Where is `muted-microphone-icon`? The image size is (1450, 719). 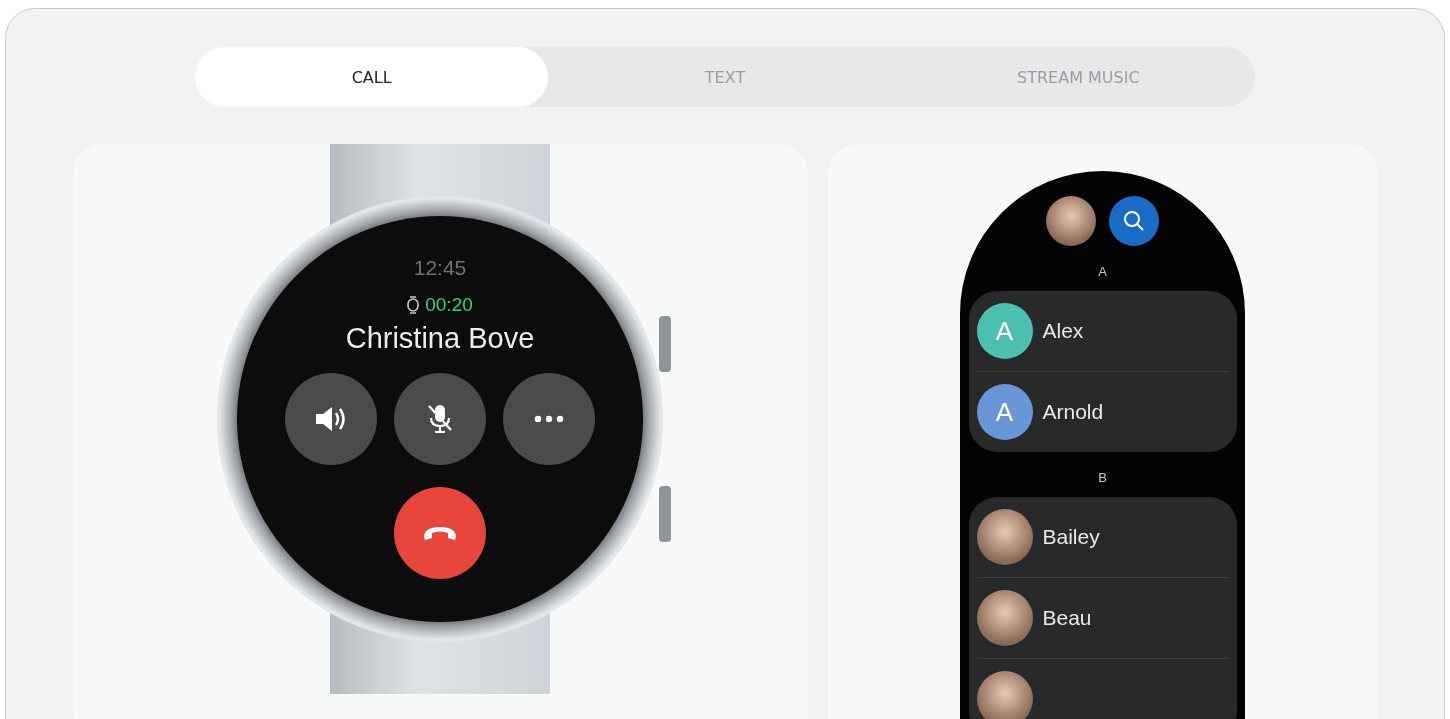 muted-microphone-icon is located at coordinates (440, 419).